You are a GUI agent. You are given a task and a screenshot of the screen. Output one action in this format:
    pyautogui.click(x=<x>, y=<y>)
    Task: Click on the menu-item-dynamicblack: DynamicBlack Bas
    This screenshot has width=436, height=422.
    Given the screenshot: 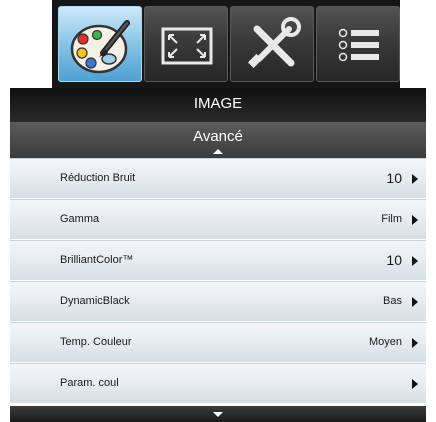 What is the action you would take?
    pyautogui.click(x=218, y=301)
    